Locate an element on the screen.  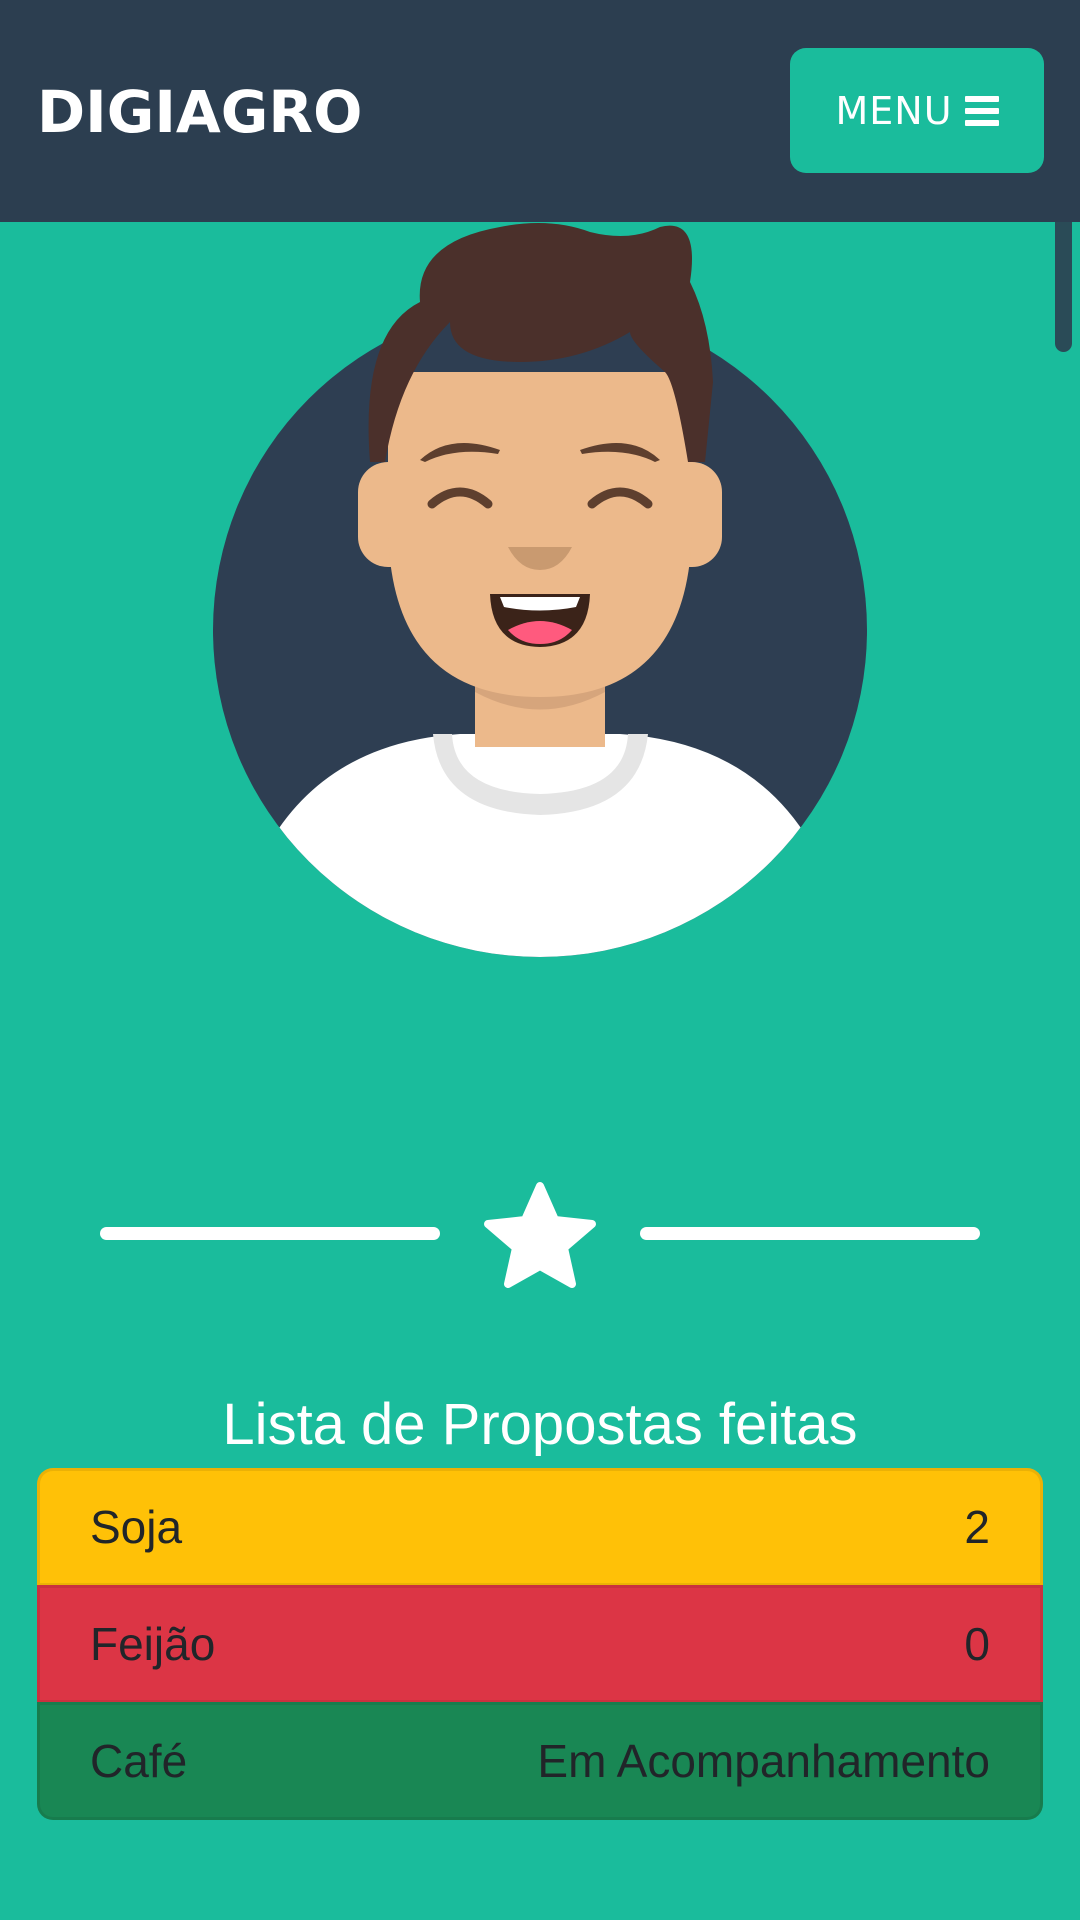
menu-label: MENU is located at coordinates (894, 110).